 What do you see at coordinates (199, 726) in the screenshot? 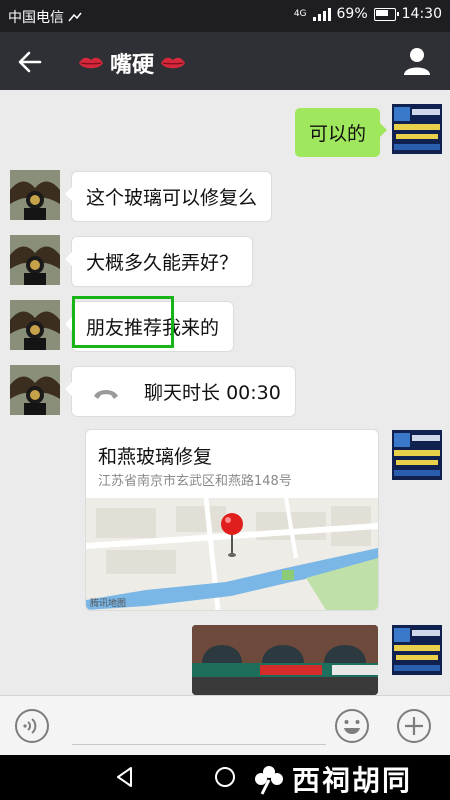
I see `message-input` at bounding box center [199, 726].